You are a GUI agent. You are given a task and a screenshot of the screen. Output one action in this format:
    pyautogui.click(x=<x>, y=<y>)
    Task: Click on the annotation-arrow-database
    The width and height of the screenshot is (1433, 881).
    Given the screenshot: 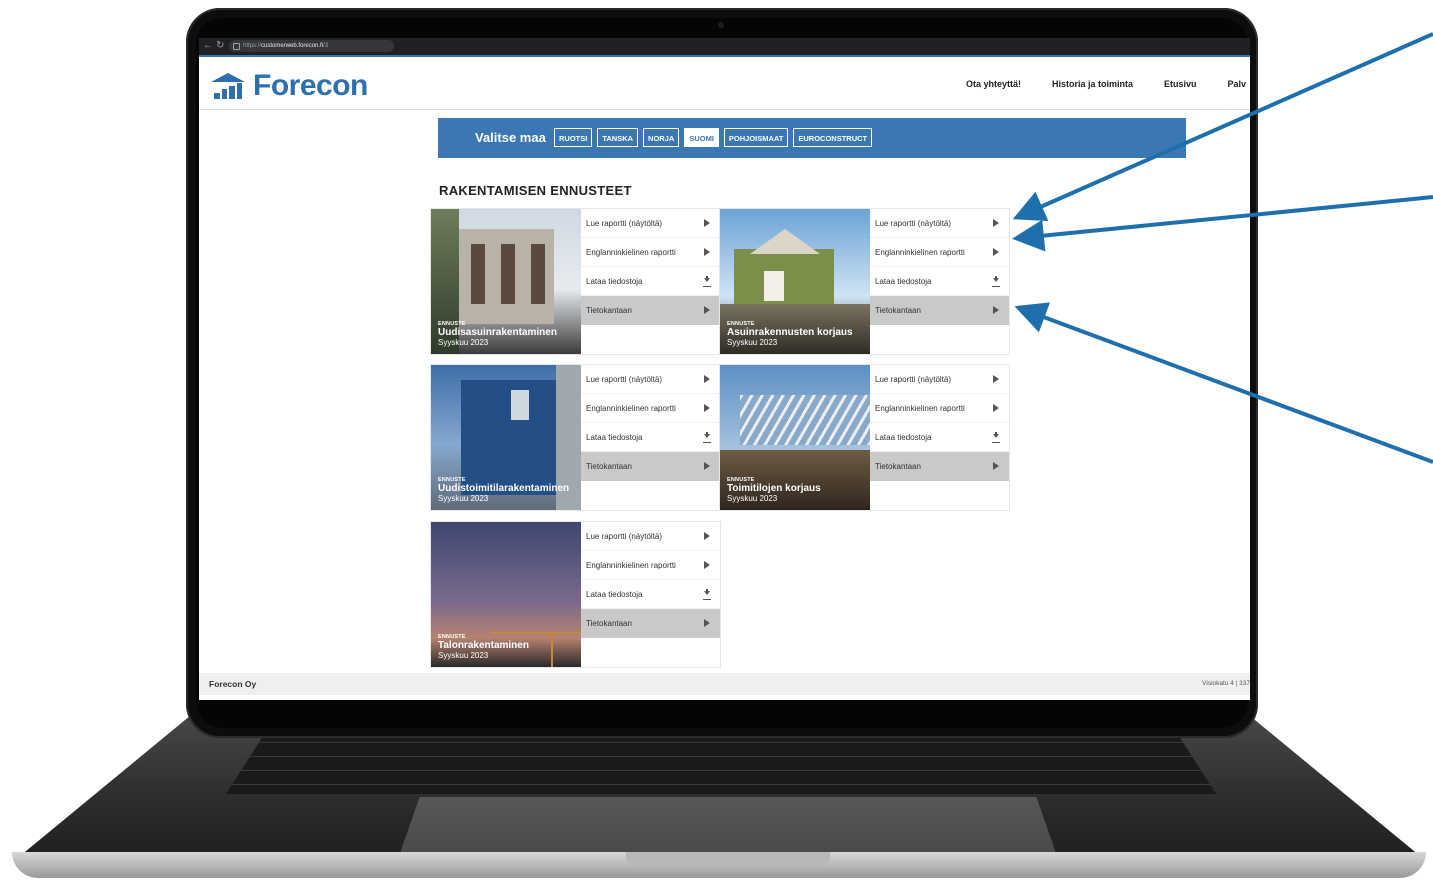 What is the action you would take?
    pyautogui.click(x=1223, y=383)
    